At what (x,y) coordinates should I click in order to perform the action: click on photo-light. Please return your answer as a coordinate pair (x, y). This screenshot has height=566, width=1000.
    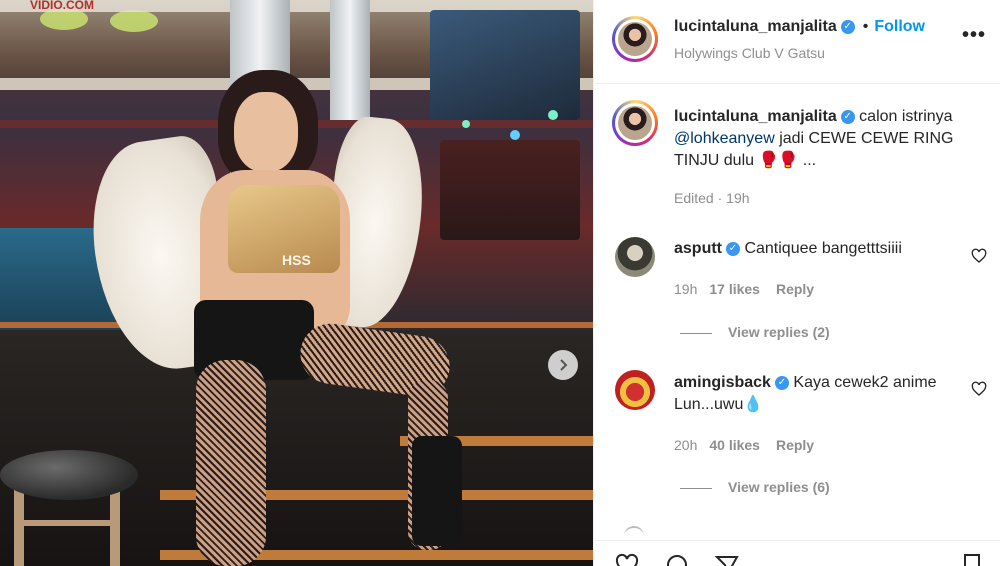
    Looking at the image, I should click on (134, 21).